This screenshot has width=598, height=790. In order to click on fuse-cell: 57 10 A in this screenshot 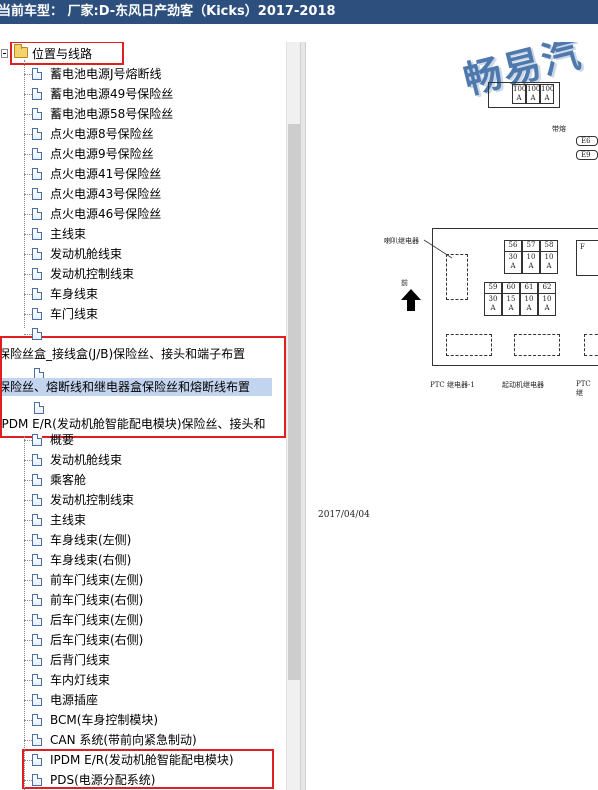, I will do `click(531, 257)`.